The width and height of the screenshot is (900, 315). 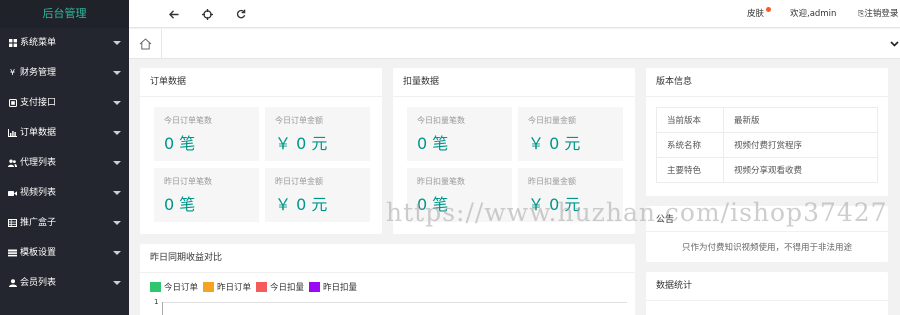 I want to click on data-stats-card: 数据统计, so click(x=767, y=293).